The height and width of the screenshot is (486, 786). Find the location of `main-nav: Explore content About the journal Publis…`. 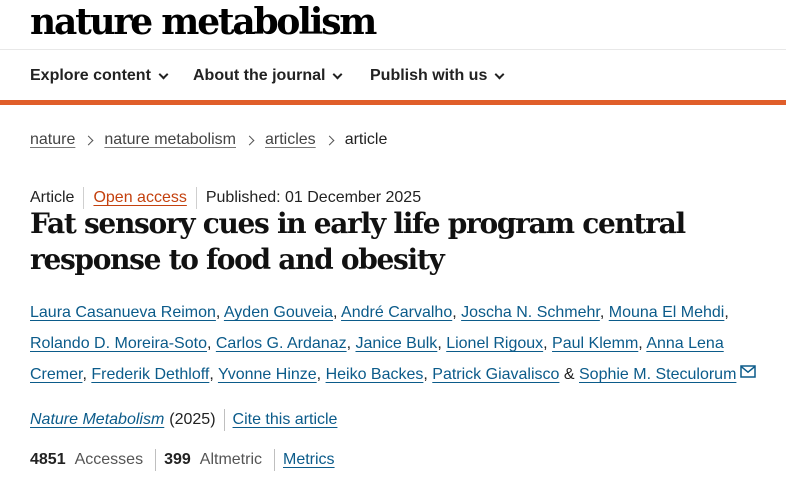

main-nav: Explore content About the journal Publis… is located at coordinates (393, 77).